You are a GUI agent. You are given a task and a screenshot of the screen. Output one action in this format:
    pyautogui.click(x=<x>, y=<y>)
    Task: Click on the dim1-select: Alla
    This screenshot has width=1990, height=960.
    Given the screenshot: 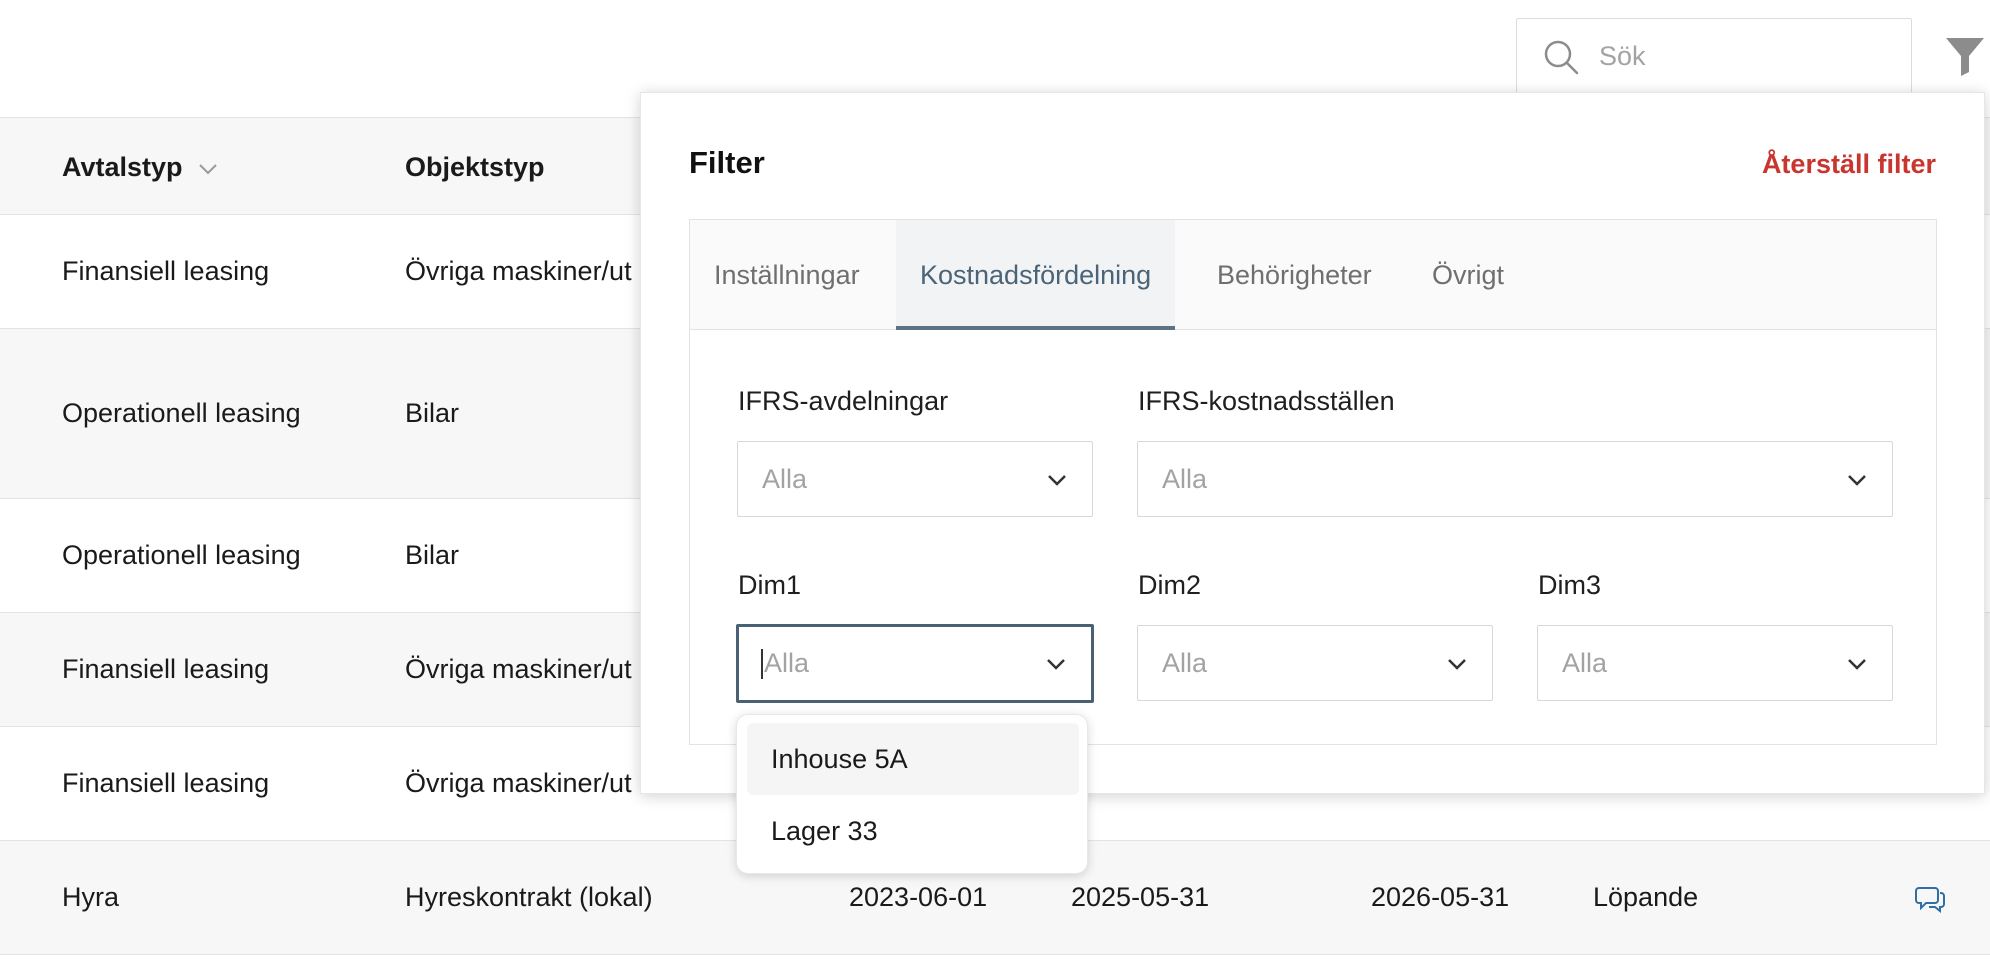 What is the action you would take?
    pyautogui.click(x=915, y=663)
    